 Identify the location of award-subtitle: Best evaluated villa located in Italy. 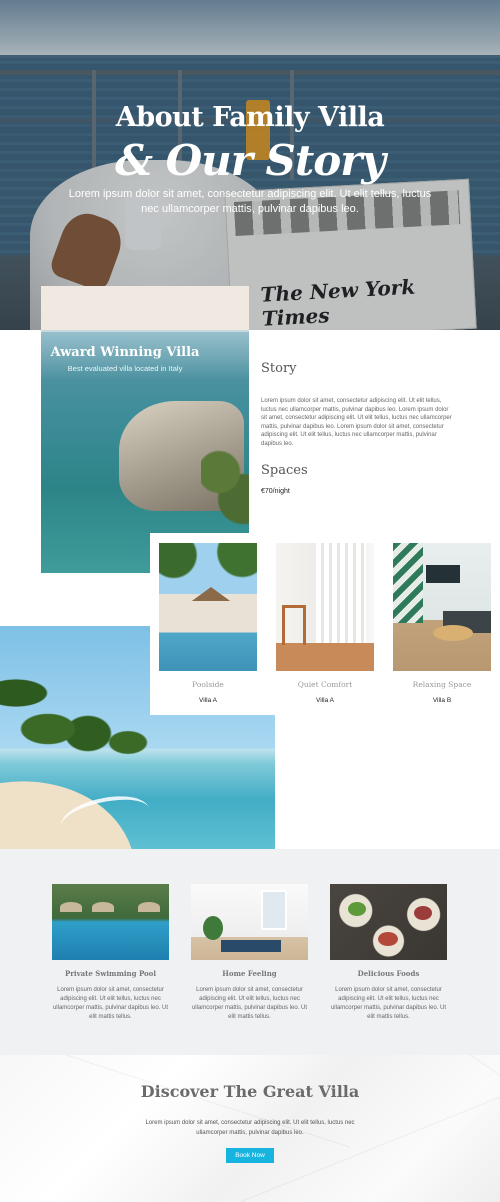
(125, 368).